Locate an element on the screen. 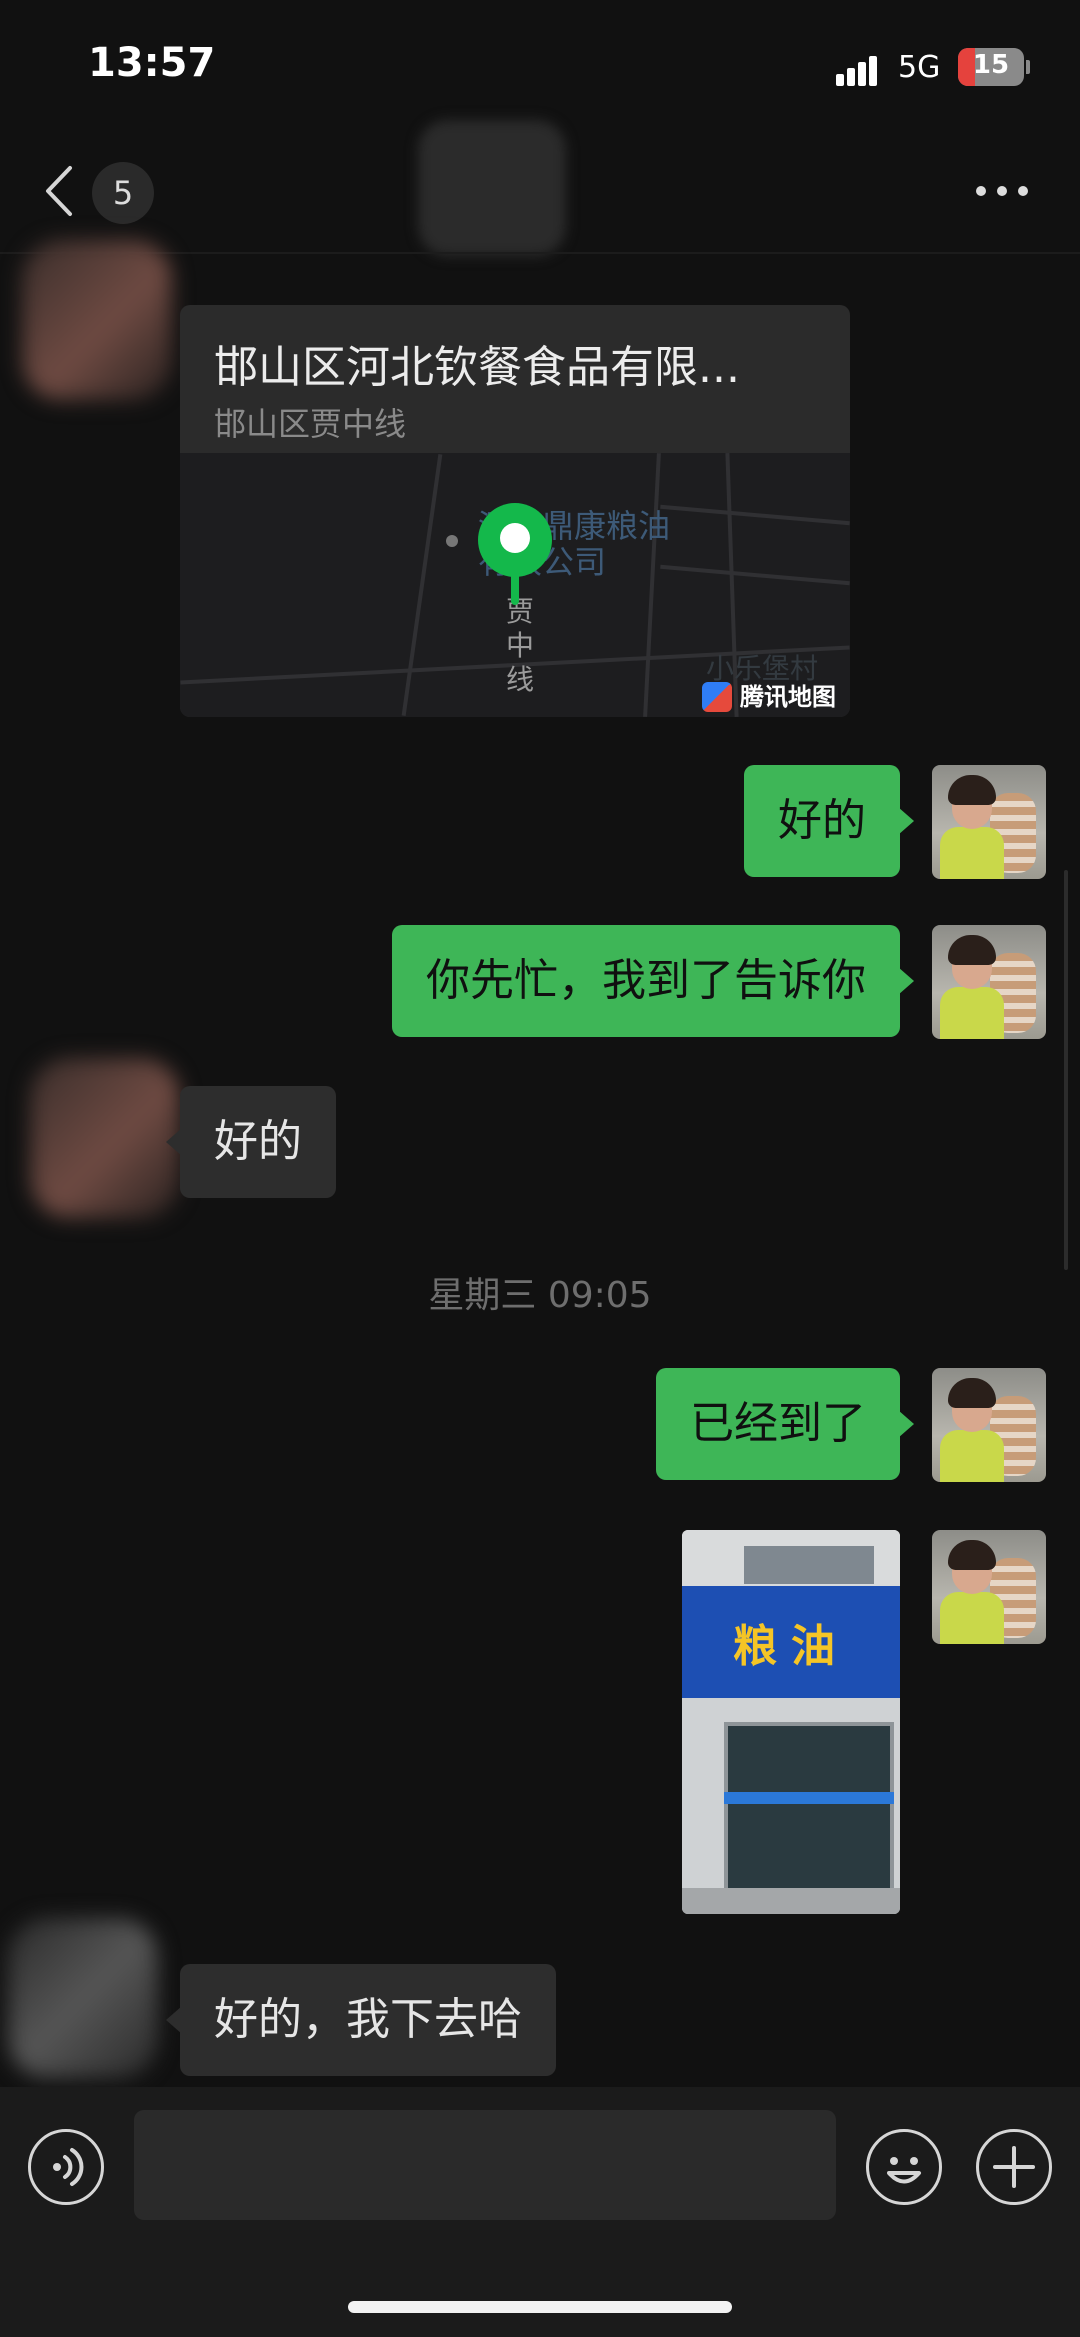 This screenshot has width=1080, height=2337. location-map: 河北鼎康粮油 有限公司 贾中线 小乐堡村 腾讯地图 is located at coordinates (515, 585).